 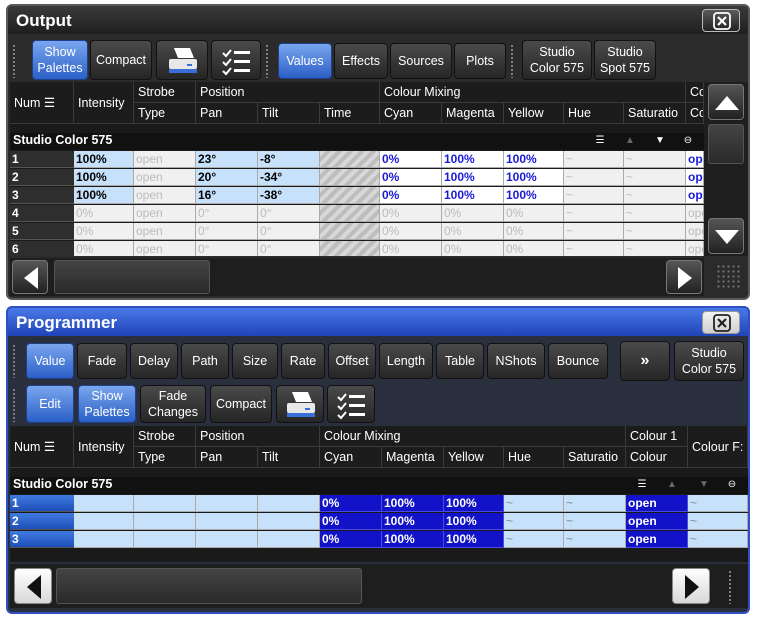 What do you see at coordinates (104, 177) in the screenshot?
I see `intensity-cell: 100%` at bounding box center [104, 177].